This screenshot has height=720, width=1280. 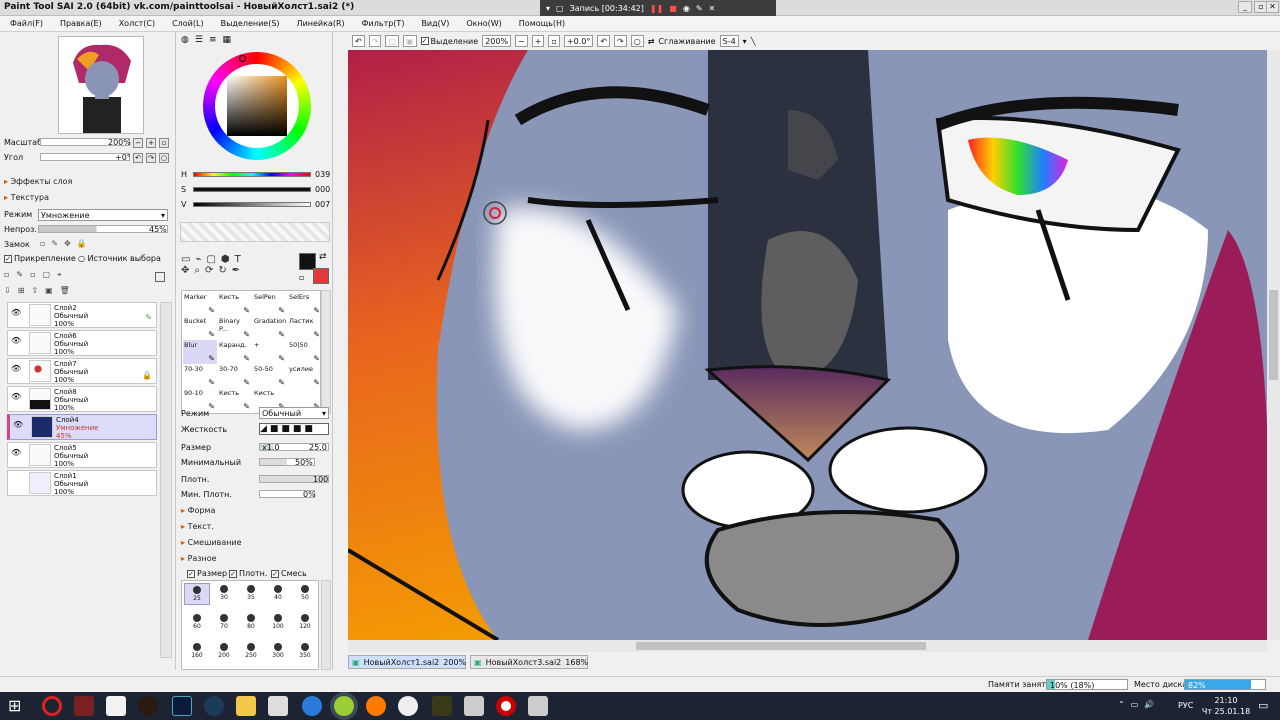 What do you see at coordinates (82, 399) in the screenshot?
I see `layer-item: 👁 Слой8 Обычный 100%` at bounding box center [82, 399].